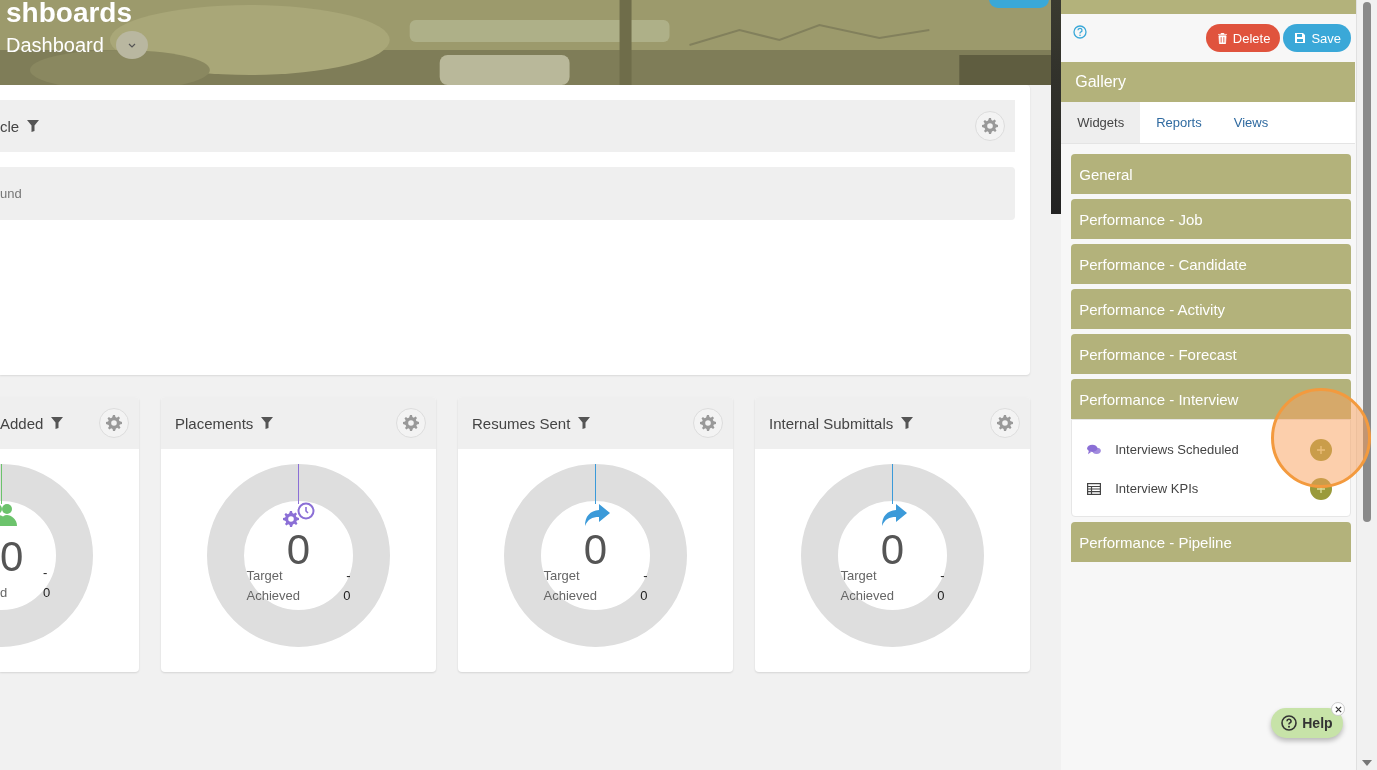 The height and width of the screenshot is (770, 1377). Describe the element at coordinates (1094, 488) in the screenshot. I see `table-icon` at that location.